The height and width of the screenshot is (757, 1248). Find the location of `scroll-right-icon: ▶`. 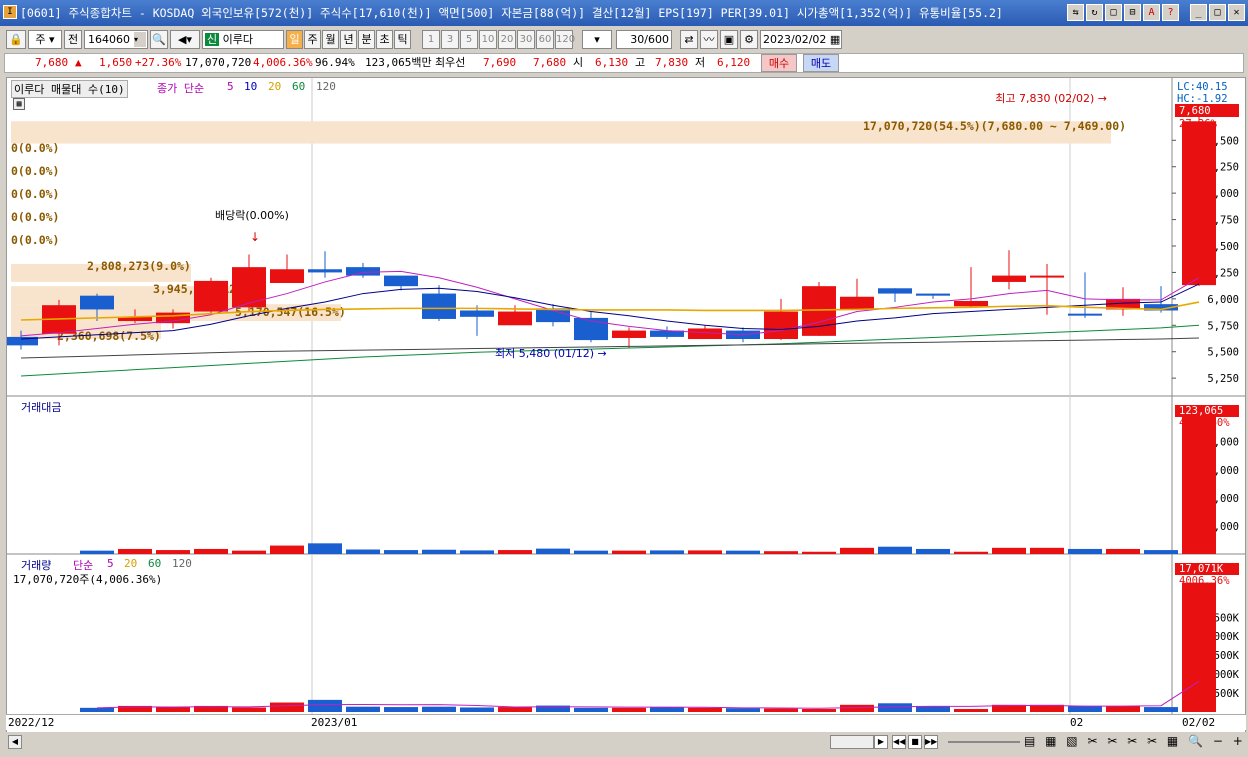

scroll-right-icon: ▶ is located at coordinates (881, 742).